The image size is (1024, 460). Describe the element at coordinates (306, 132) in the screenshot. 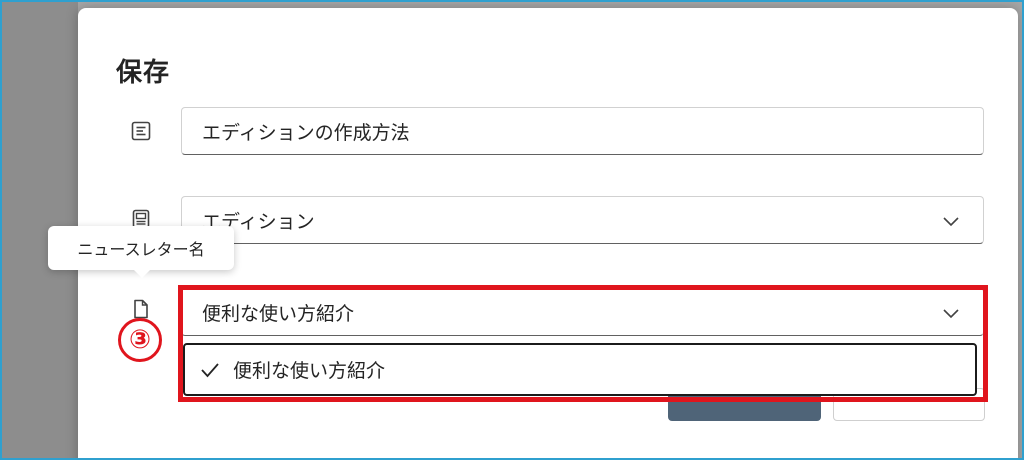

I see `title-input-value: エディションの作成方法` at that location.